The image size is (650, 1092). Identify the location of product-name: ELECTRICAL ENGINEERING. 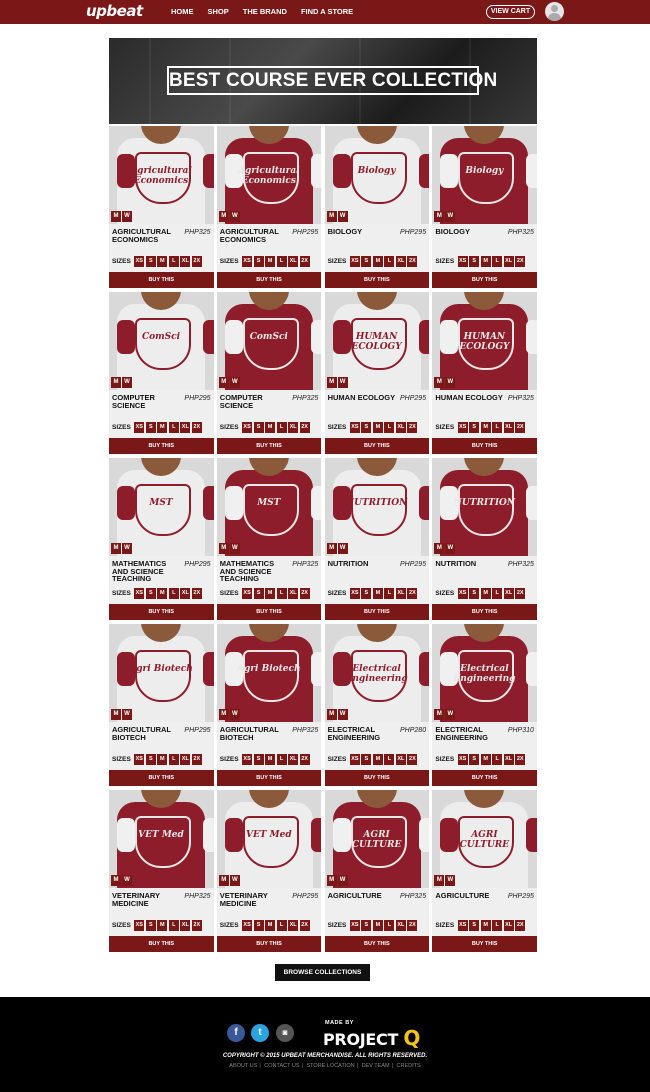
(470, 733).